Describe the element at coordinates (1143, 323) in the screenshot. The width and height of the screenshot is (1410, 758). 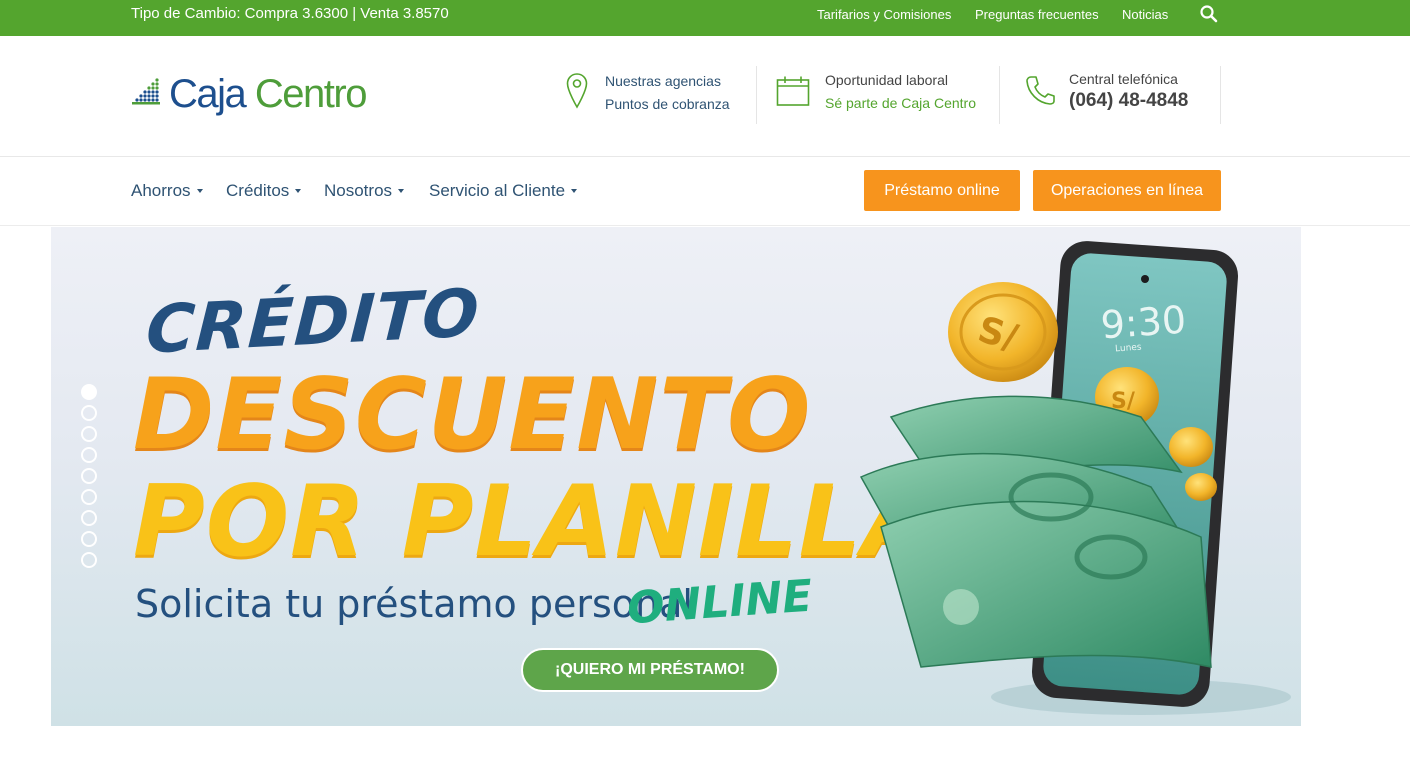
I see `phone-time: 9:30` at that location.